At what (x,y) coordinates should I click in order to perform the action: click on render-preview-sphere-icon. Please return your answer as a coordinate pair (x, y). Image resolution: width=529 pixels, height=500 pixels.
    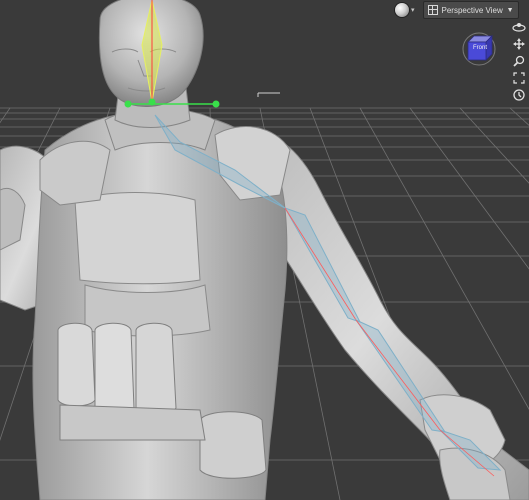
    Looking at the image, I should click on (402, 10).